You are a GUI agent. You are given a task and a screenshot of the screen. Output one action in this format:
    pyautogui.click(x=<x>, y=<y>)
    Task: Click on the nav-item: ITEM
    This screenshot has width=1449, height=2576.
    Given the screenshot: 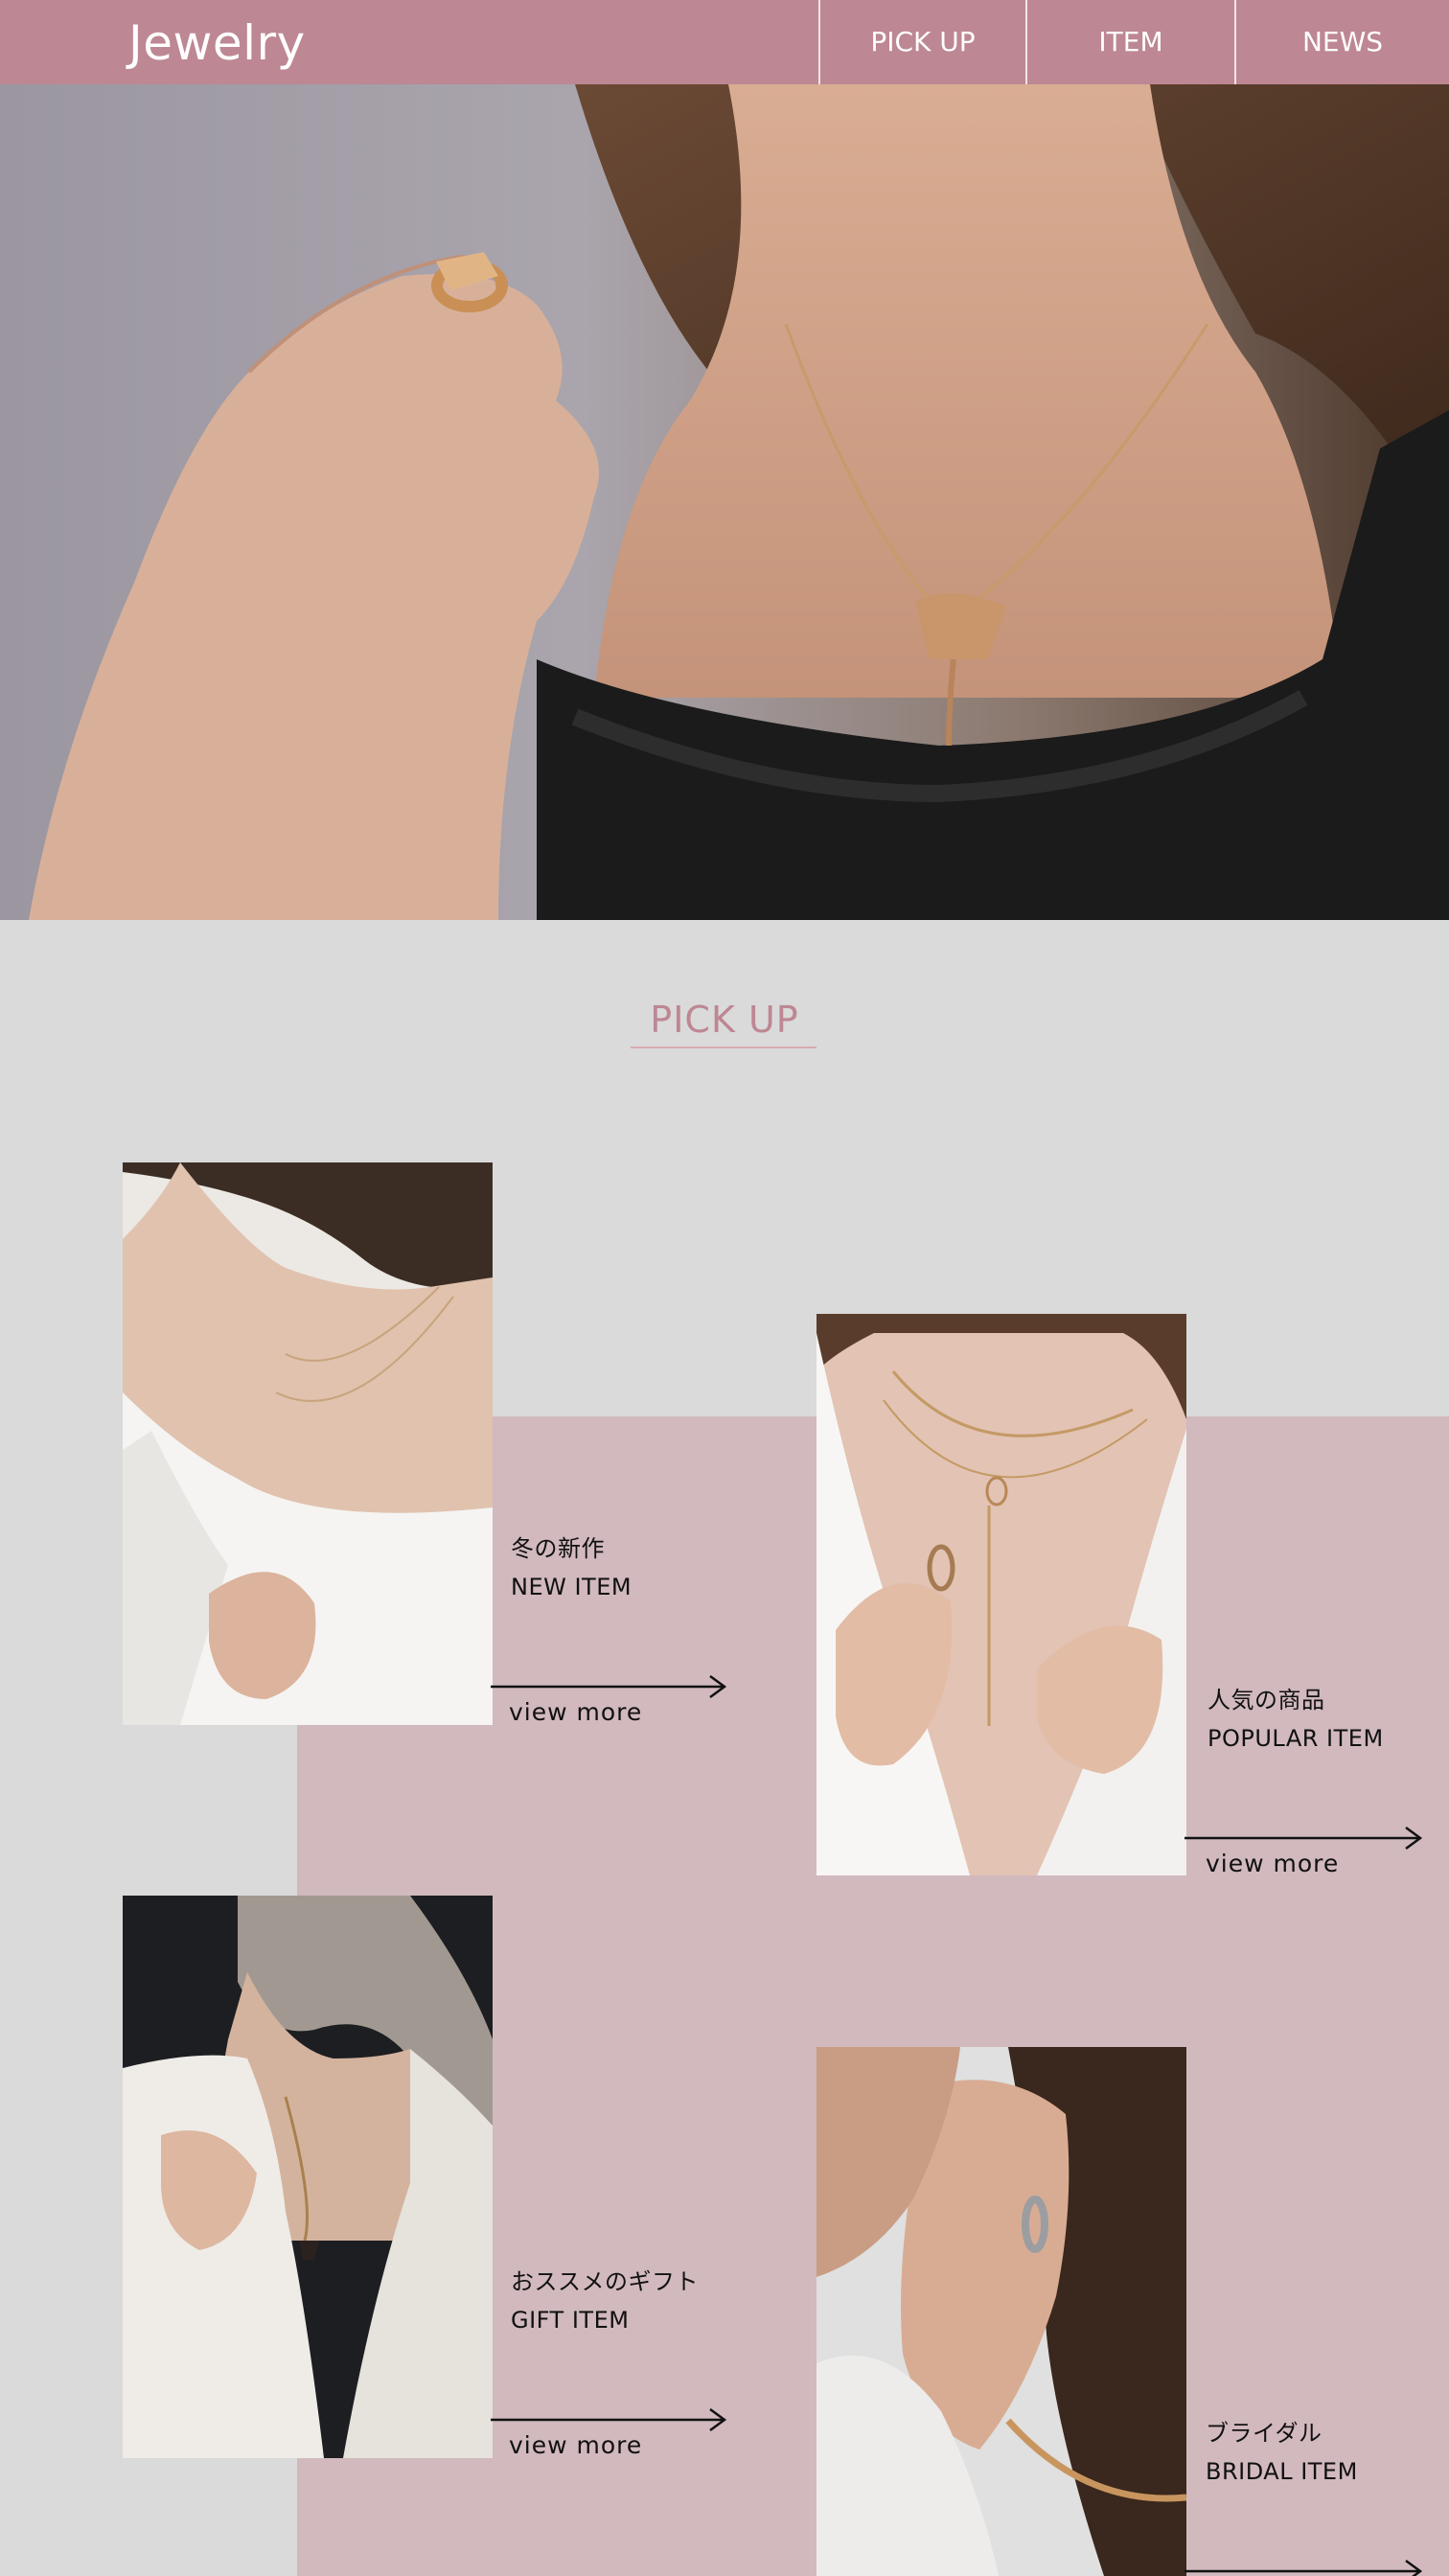 What is the action you would take?
    pyautogui.click(x=1130, y=42)
    